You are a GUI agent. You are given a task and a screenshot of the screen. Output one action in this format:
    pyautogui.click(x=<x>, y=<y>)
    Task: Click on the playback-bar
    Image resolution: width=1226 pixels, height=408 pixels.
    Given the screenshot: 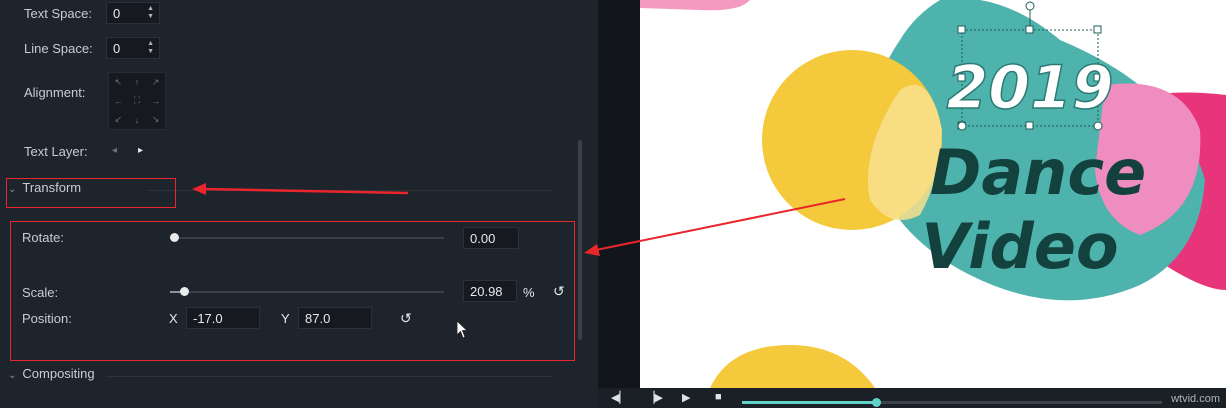 What is the action you would take?
    pyautogui.click(x=912, y=398)
    